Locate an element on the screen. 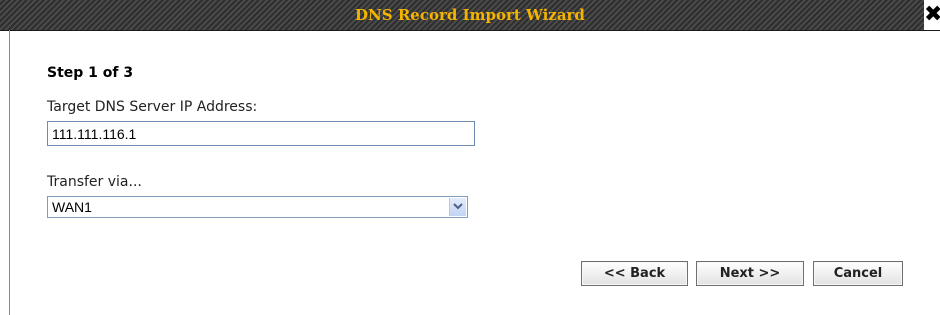  dns-server-ip-input is located at coordinates (261, 133).